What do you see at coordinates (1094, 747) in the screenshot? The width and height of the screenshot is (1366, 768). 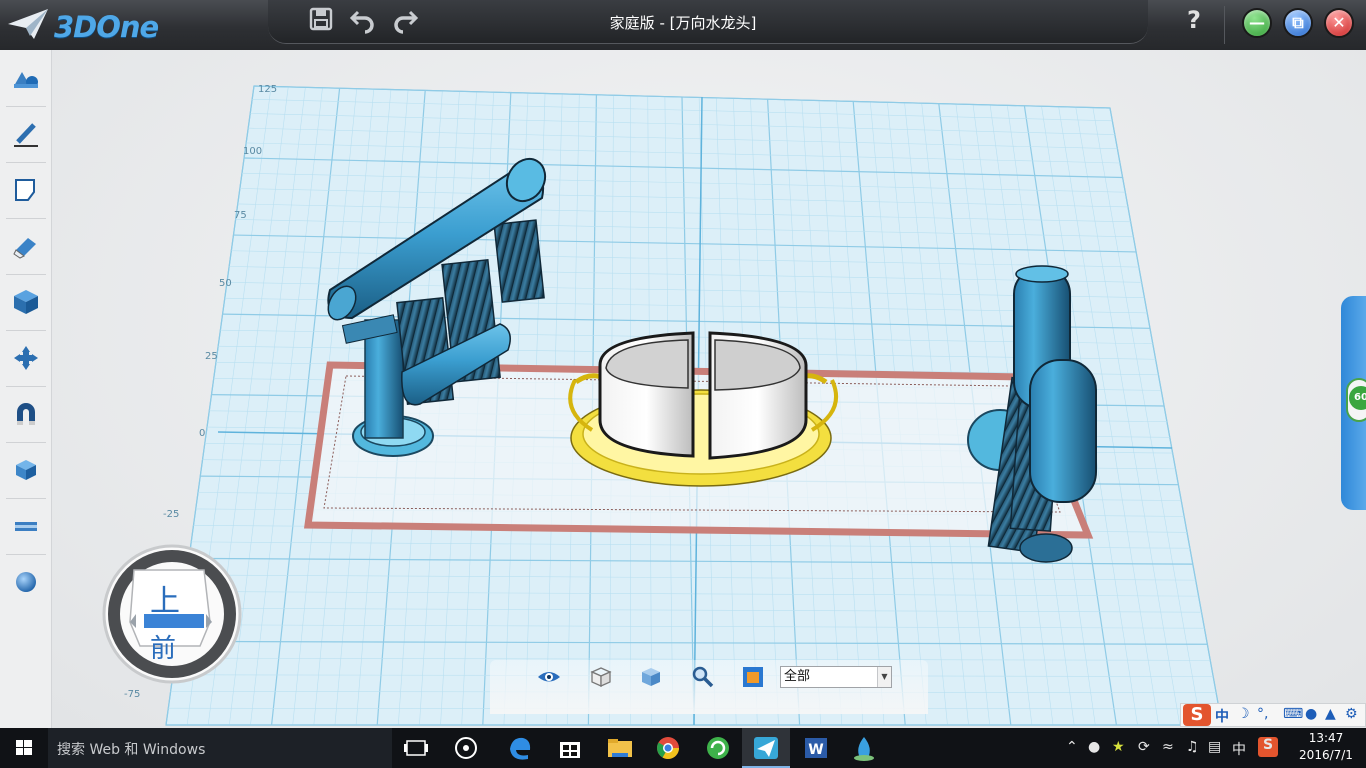 I see `qq-icon: ●` at bounding box center [1094, 747].